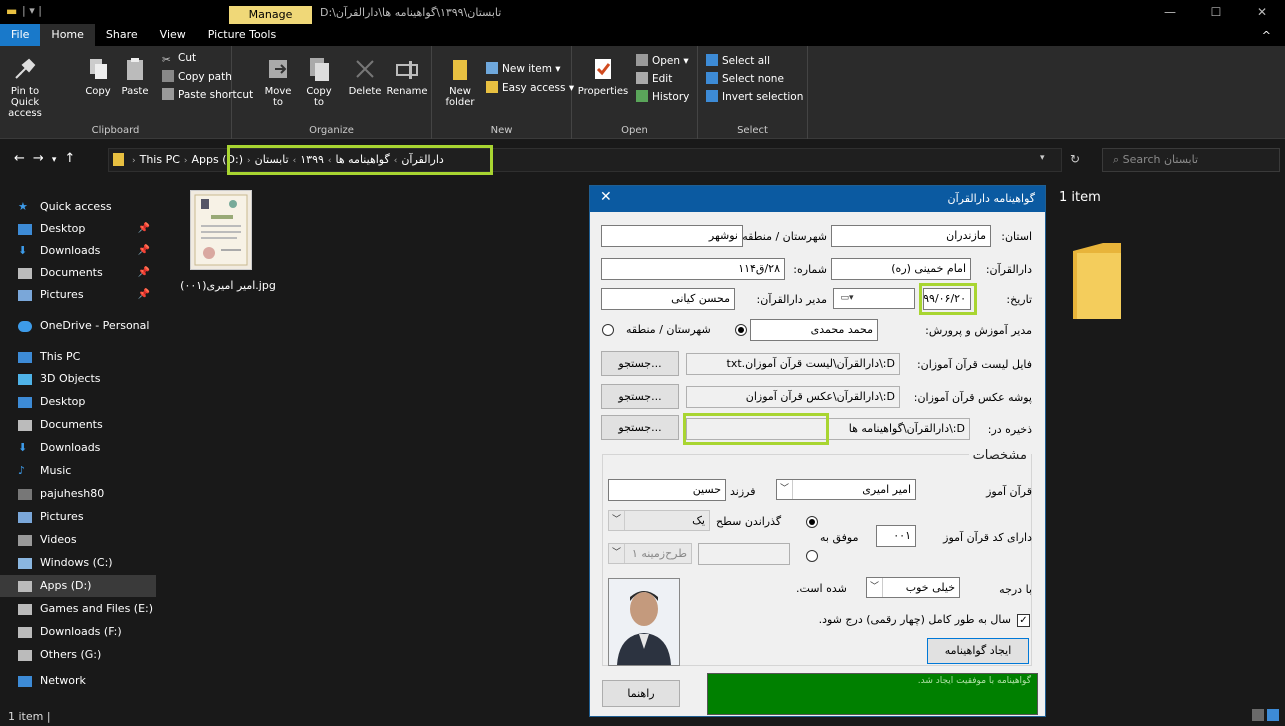 The width and height of the screenshot is (1285, 726). What do you see at coordinates (793, 364) in the screenshot?
I see `list-file-field: D:\دارالقرآن\لیست قرآن آموزان.txt` at bounding box center [793, 364].